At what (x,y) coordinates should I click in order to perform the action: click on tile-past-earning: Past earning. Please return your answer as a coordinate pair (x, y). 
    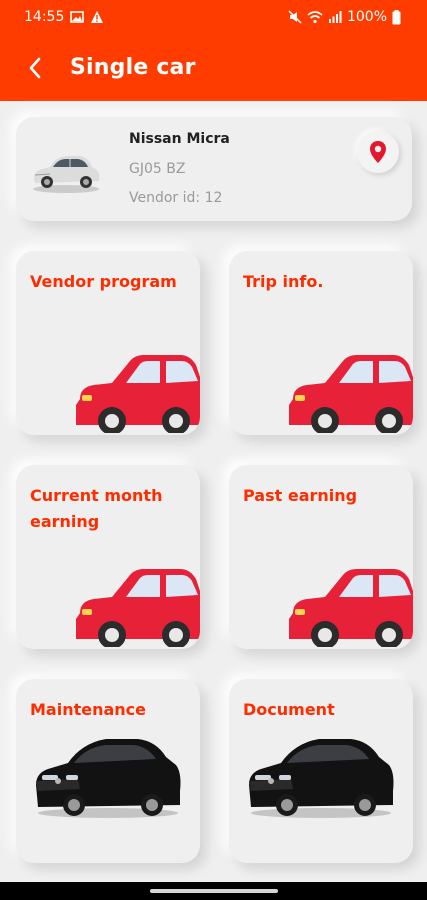
    Looking at the image, I should click on (321, 557).